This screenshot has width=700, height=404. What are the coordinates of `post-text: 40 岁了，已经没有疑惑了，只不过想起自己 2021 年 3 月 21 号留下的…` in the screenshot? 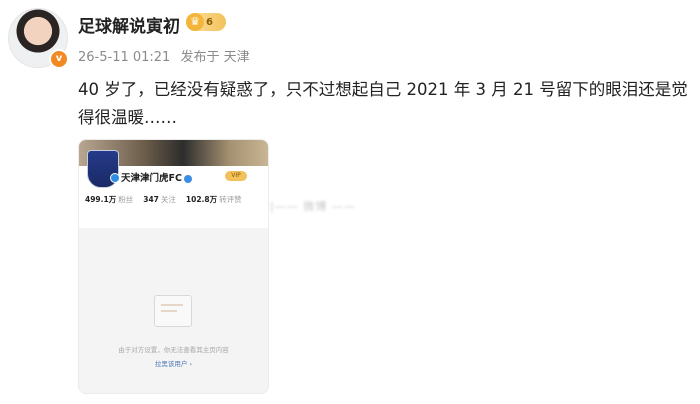 It's located at (383, 103).